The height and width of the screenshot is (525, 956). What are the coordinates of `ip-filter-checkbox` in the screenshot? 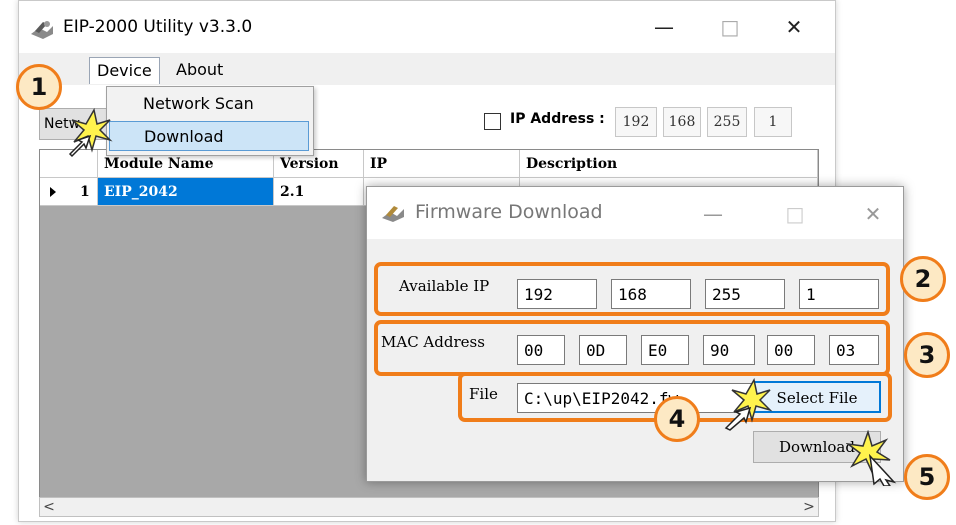 It's located at (492, 121).